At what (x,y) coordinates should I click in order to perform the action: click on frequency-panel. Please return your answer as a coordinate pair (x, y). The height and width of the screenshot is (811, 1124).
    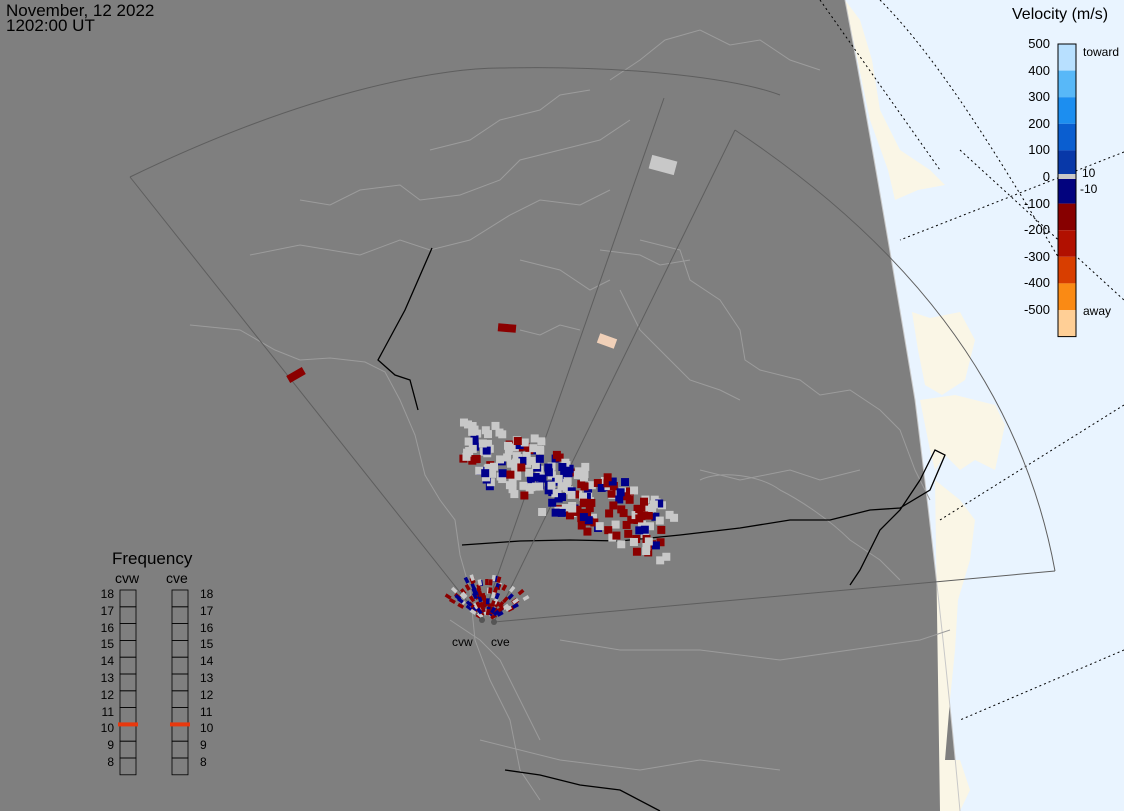
    Looking at the image, I should click on (154, 682).